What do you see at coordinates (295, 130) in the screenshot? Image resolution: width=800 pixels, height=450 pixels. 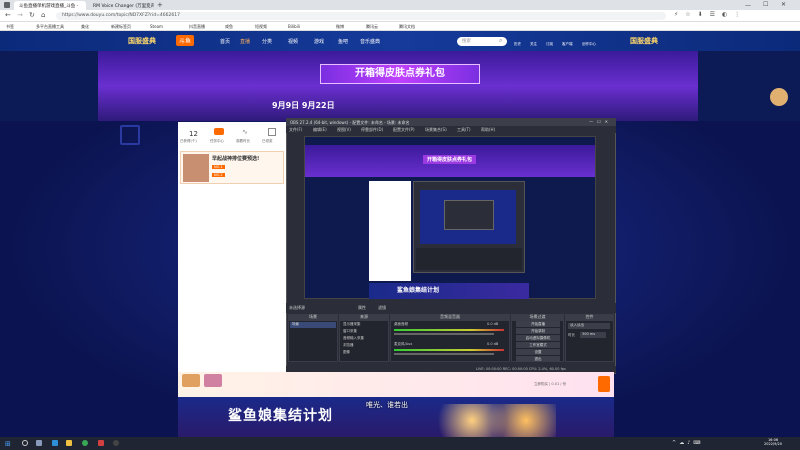 I see `obs-menu-item: 文件(F)` at bounding box center [295, 130].